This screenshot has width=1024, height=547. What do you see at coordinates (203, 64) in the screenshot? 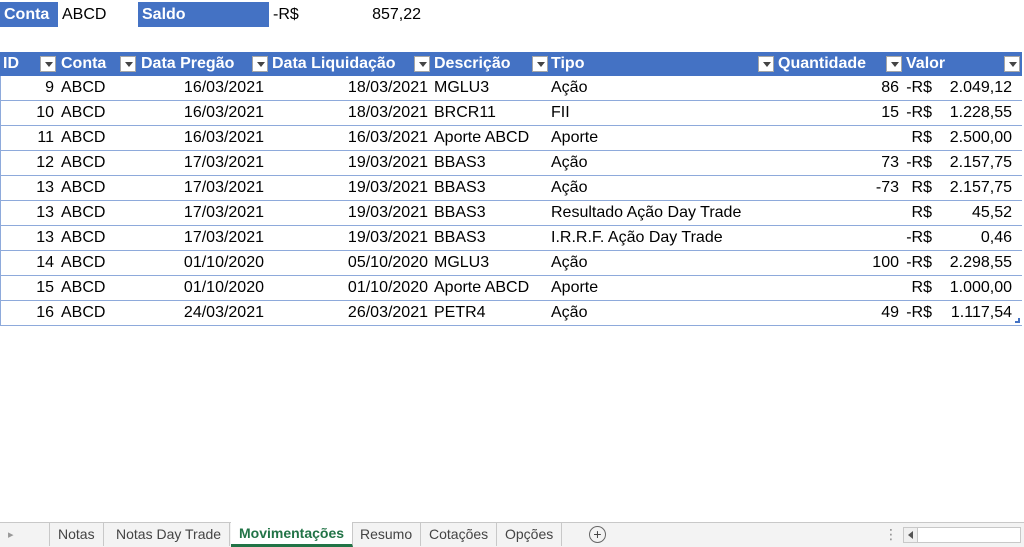
I see `header-data-pregao: Data Pregão` at bounding box center [203, 64].